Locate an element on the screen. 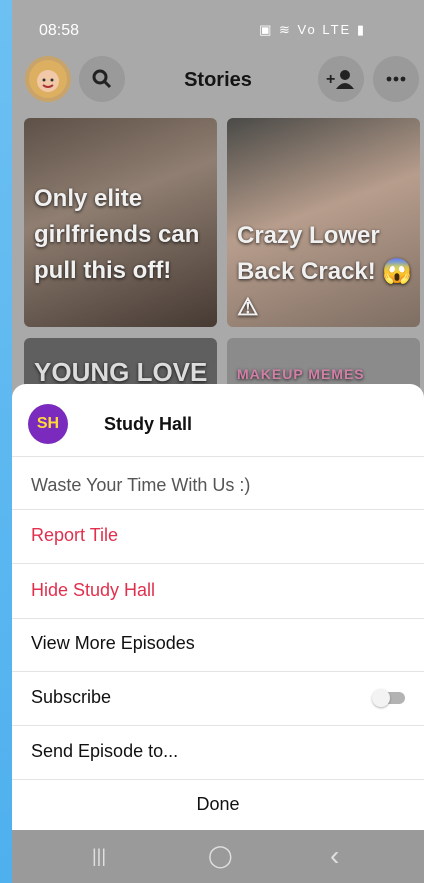 This screenshot has width=424, height=883. home-button: ◯ is located at coordinates (220, 856).